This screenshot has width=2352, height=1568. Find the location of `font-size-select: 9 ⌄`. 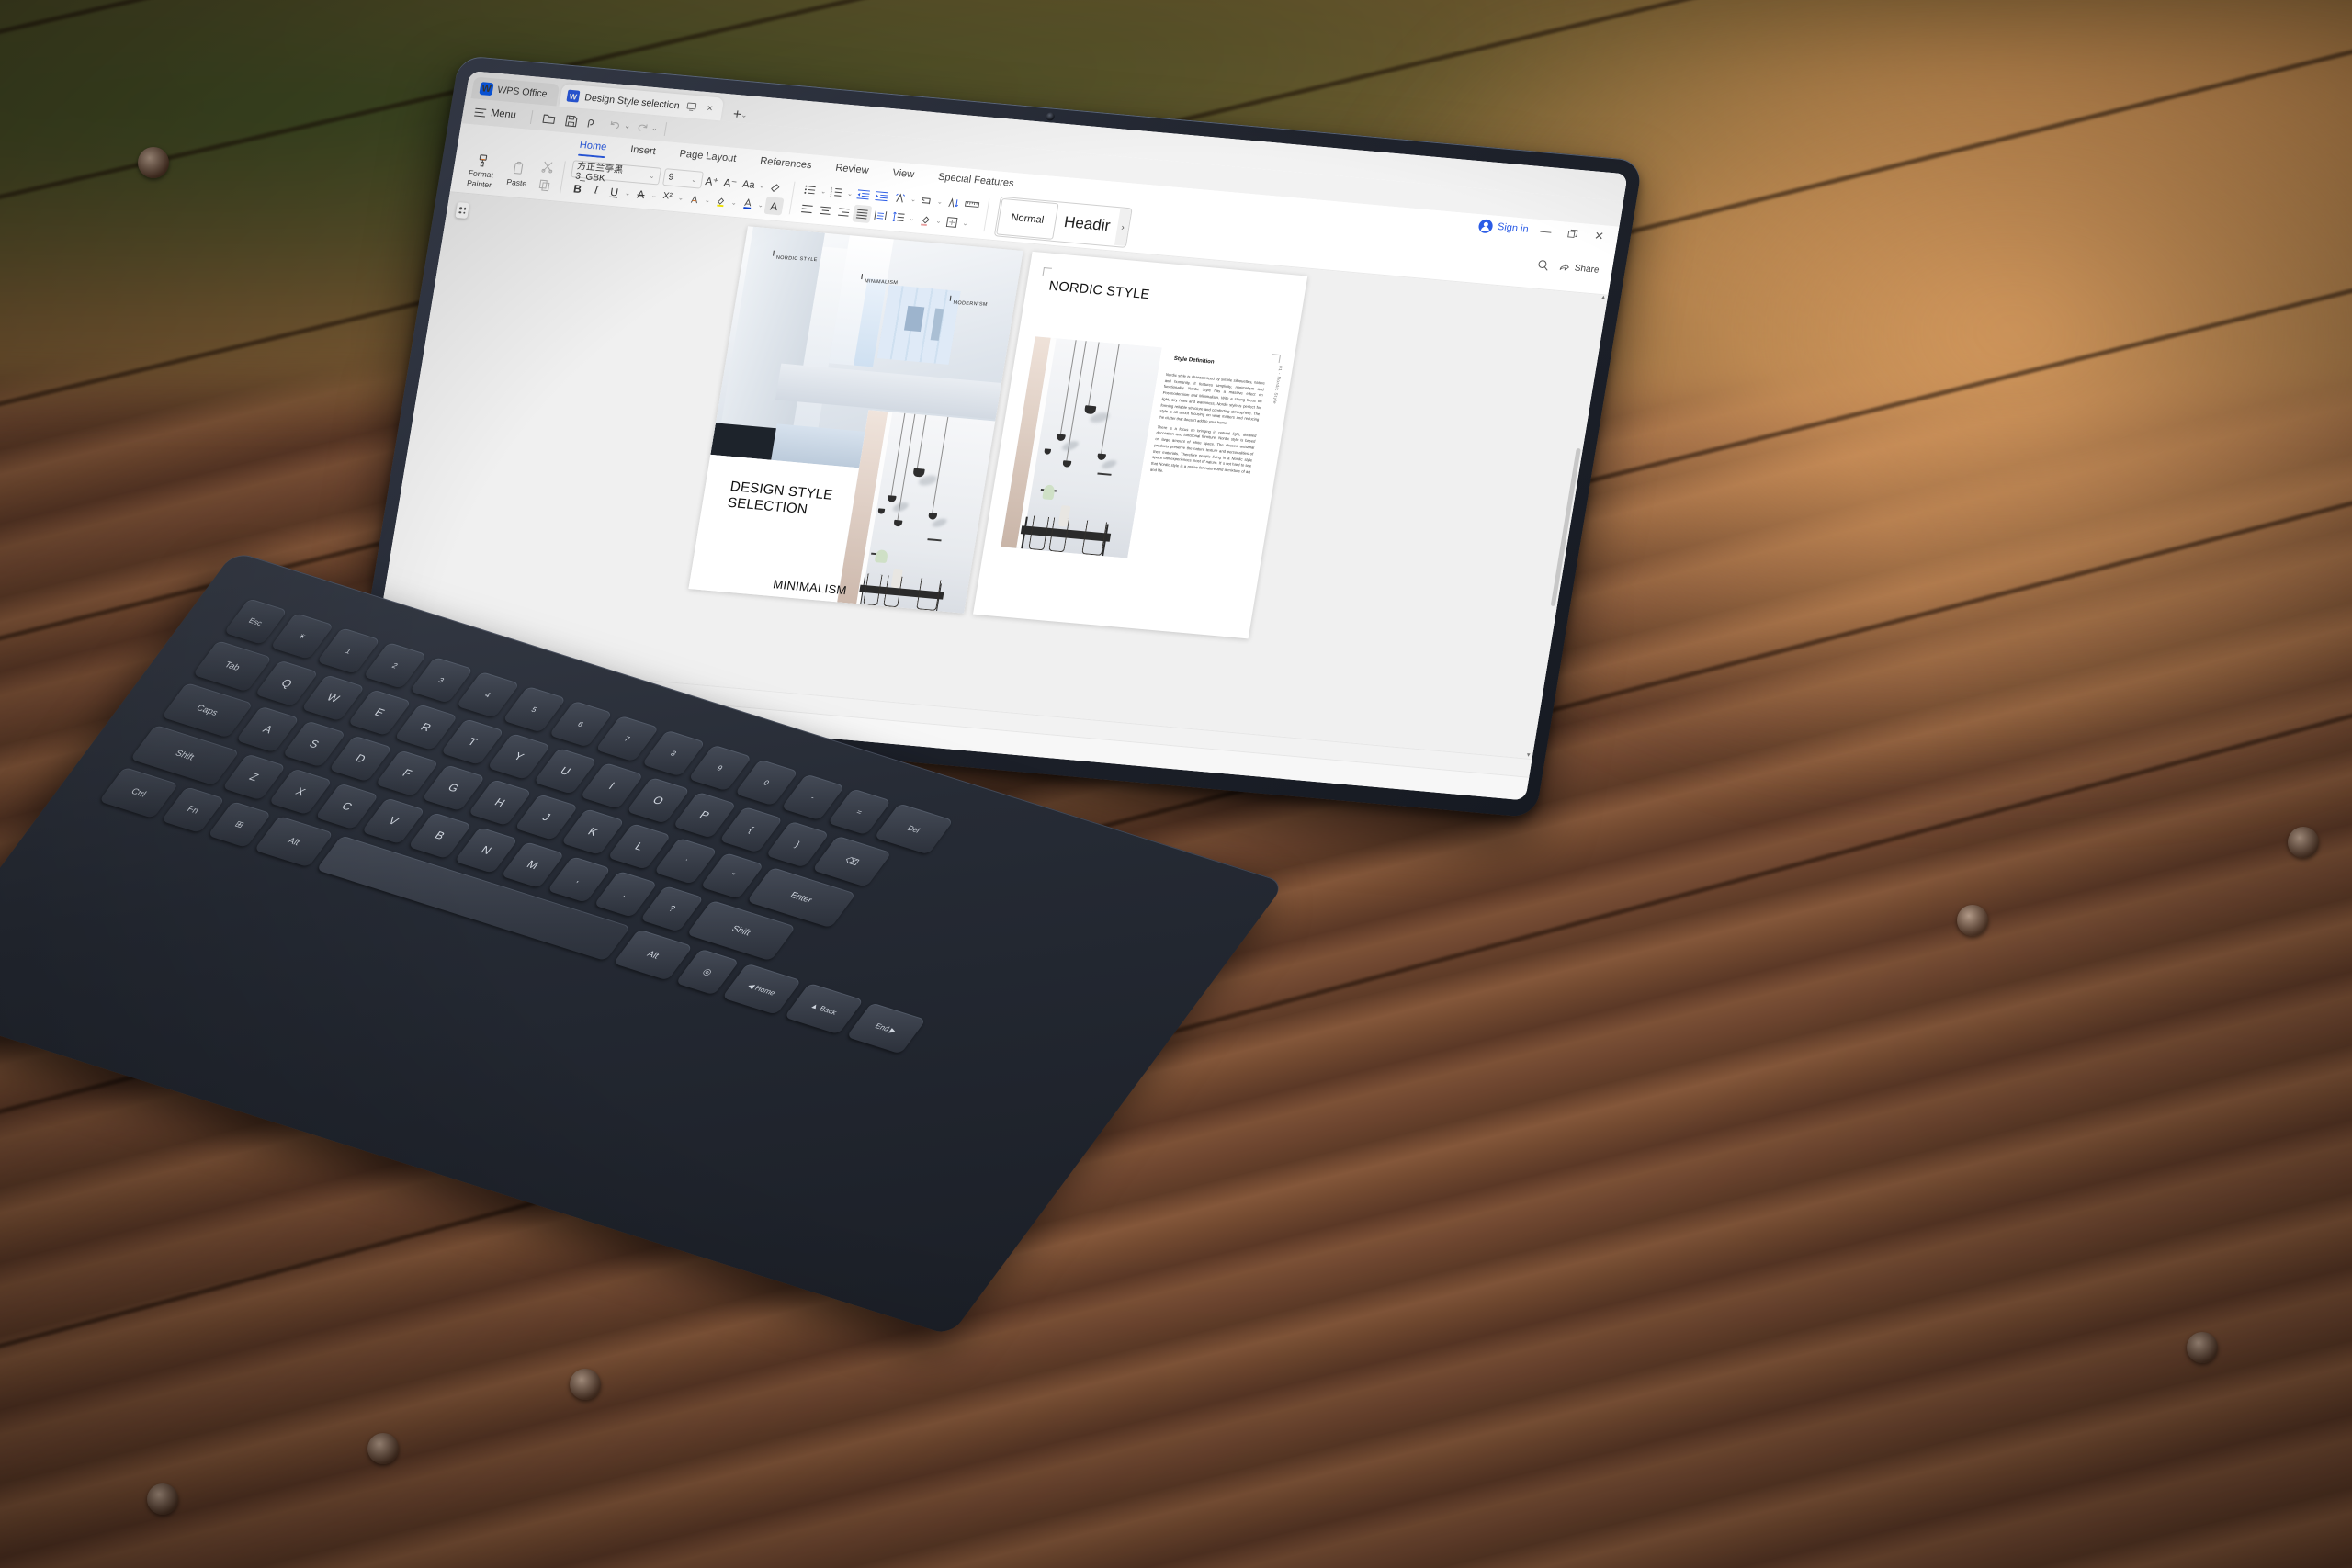

font-size-select: 9 ⌄ is located at coordinates (683, 178).